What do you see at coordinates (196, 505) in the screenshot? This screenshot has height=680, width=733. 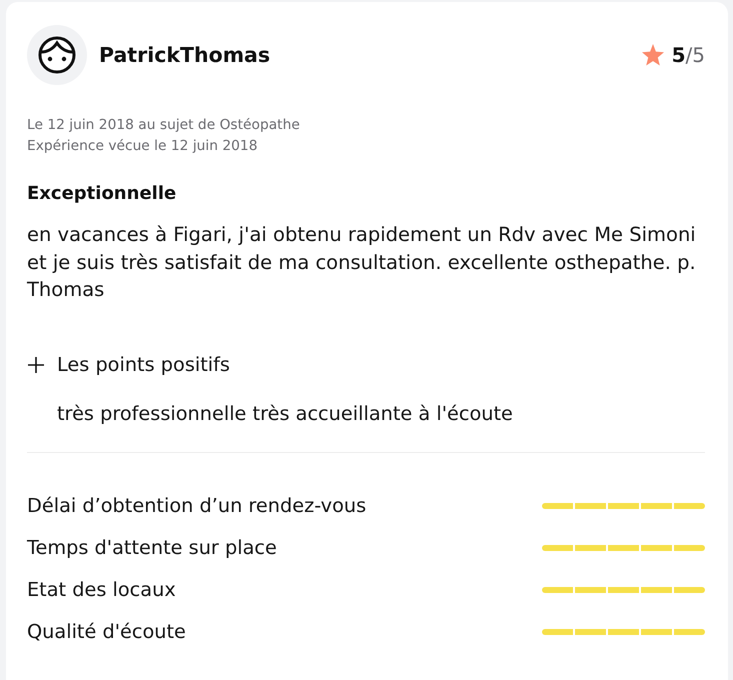 I see `criterion-label: Délai d’obtention d’un rendez-vous` at bounding box center [196, 505].